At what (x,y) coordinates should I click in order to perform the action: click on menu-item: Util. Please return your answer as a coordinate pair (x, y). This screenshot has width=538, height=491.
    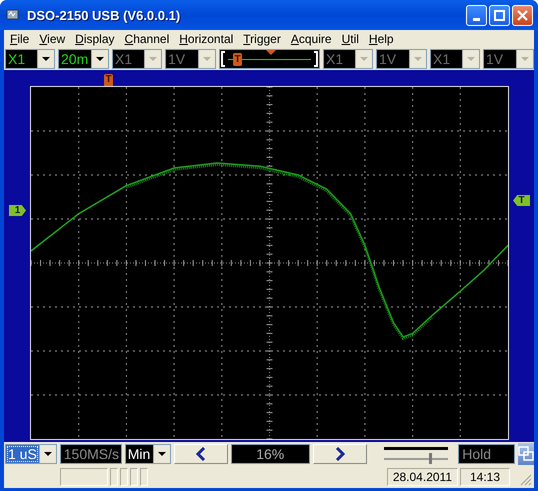
    Looking at the image, I should click on (351, 39).